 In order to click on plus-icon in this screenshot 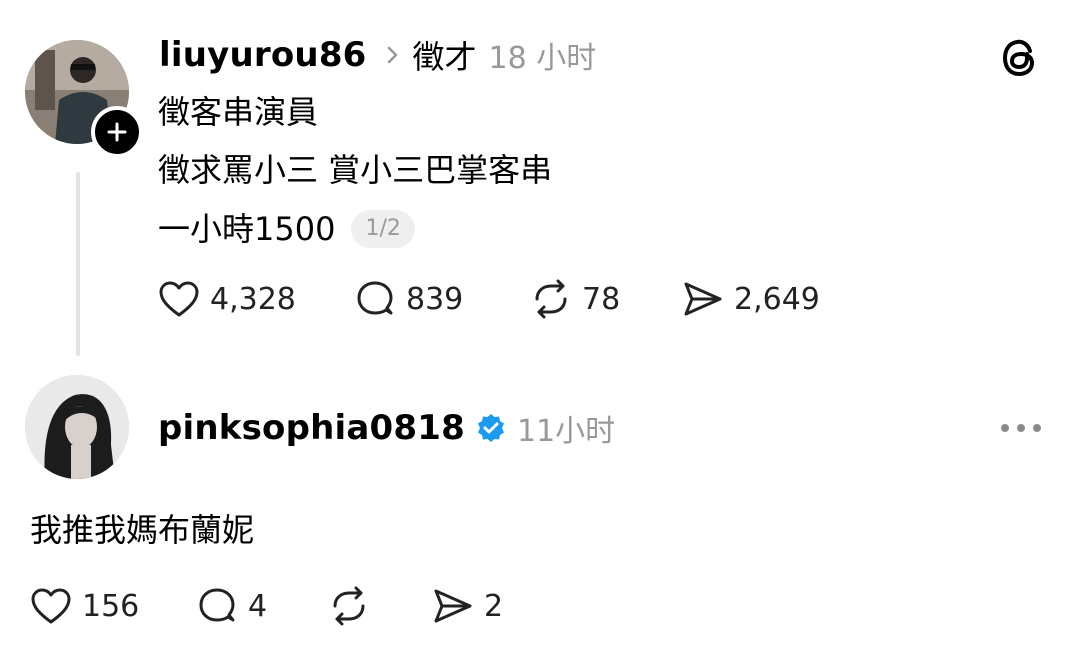, I will do `click(117, 132)`.